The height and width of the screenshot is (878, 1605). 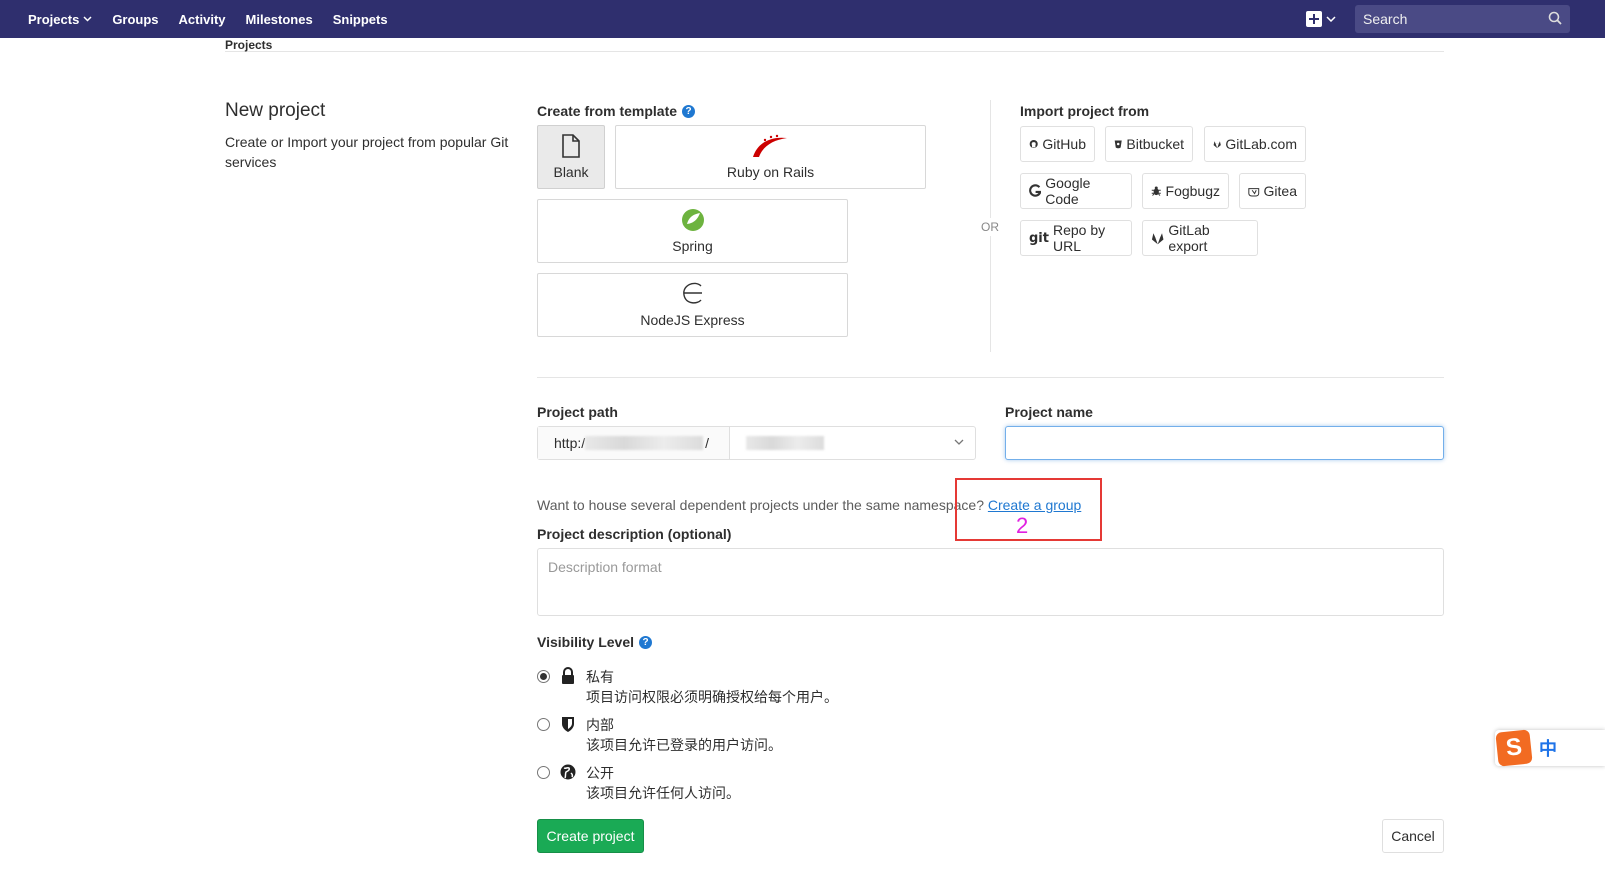 What do you see at coordinates (568, 772) in the screenshot?
I see `globe-icon` at bounding box center [568, 772].